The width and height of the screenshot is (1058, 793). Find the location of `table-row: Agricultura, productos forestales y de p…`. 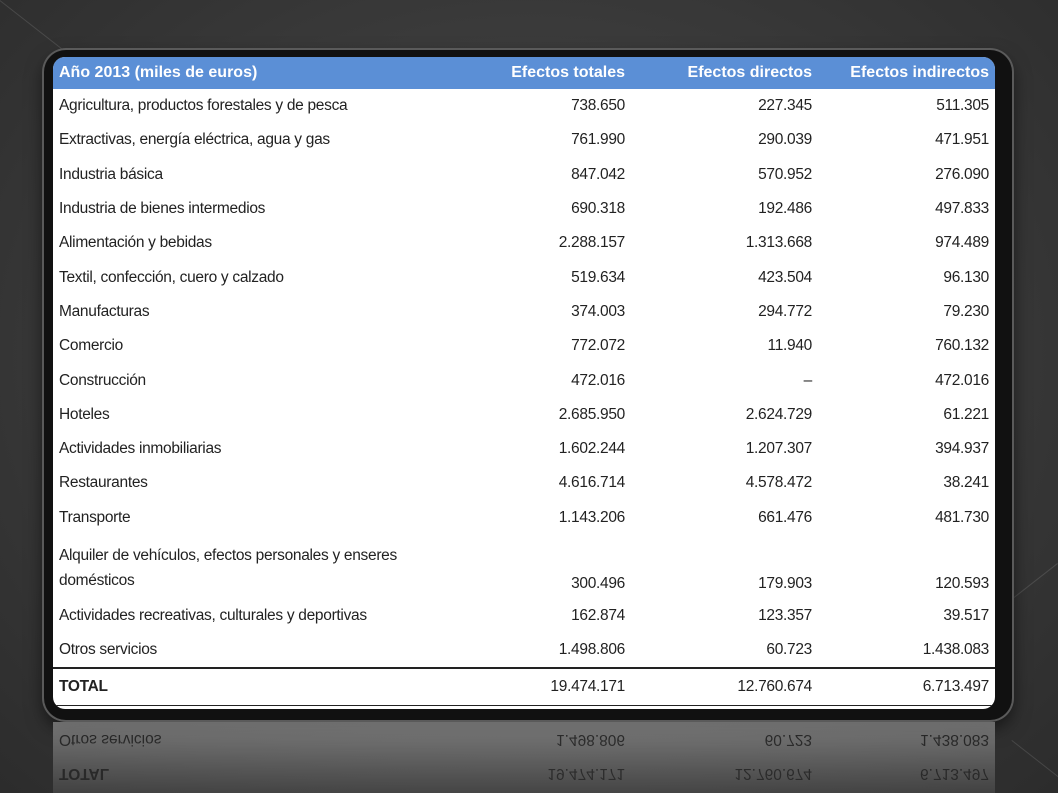

table-row: Agricultura, productos forestales y de p… is located at coordinates (524, 106).